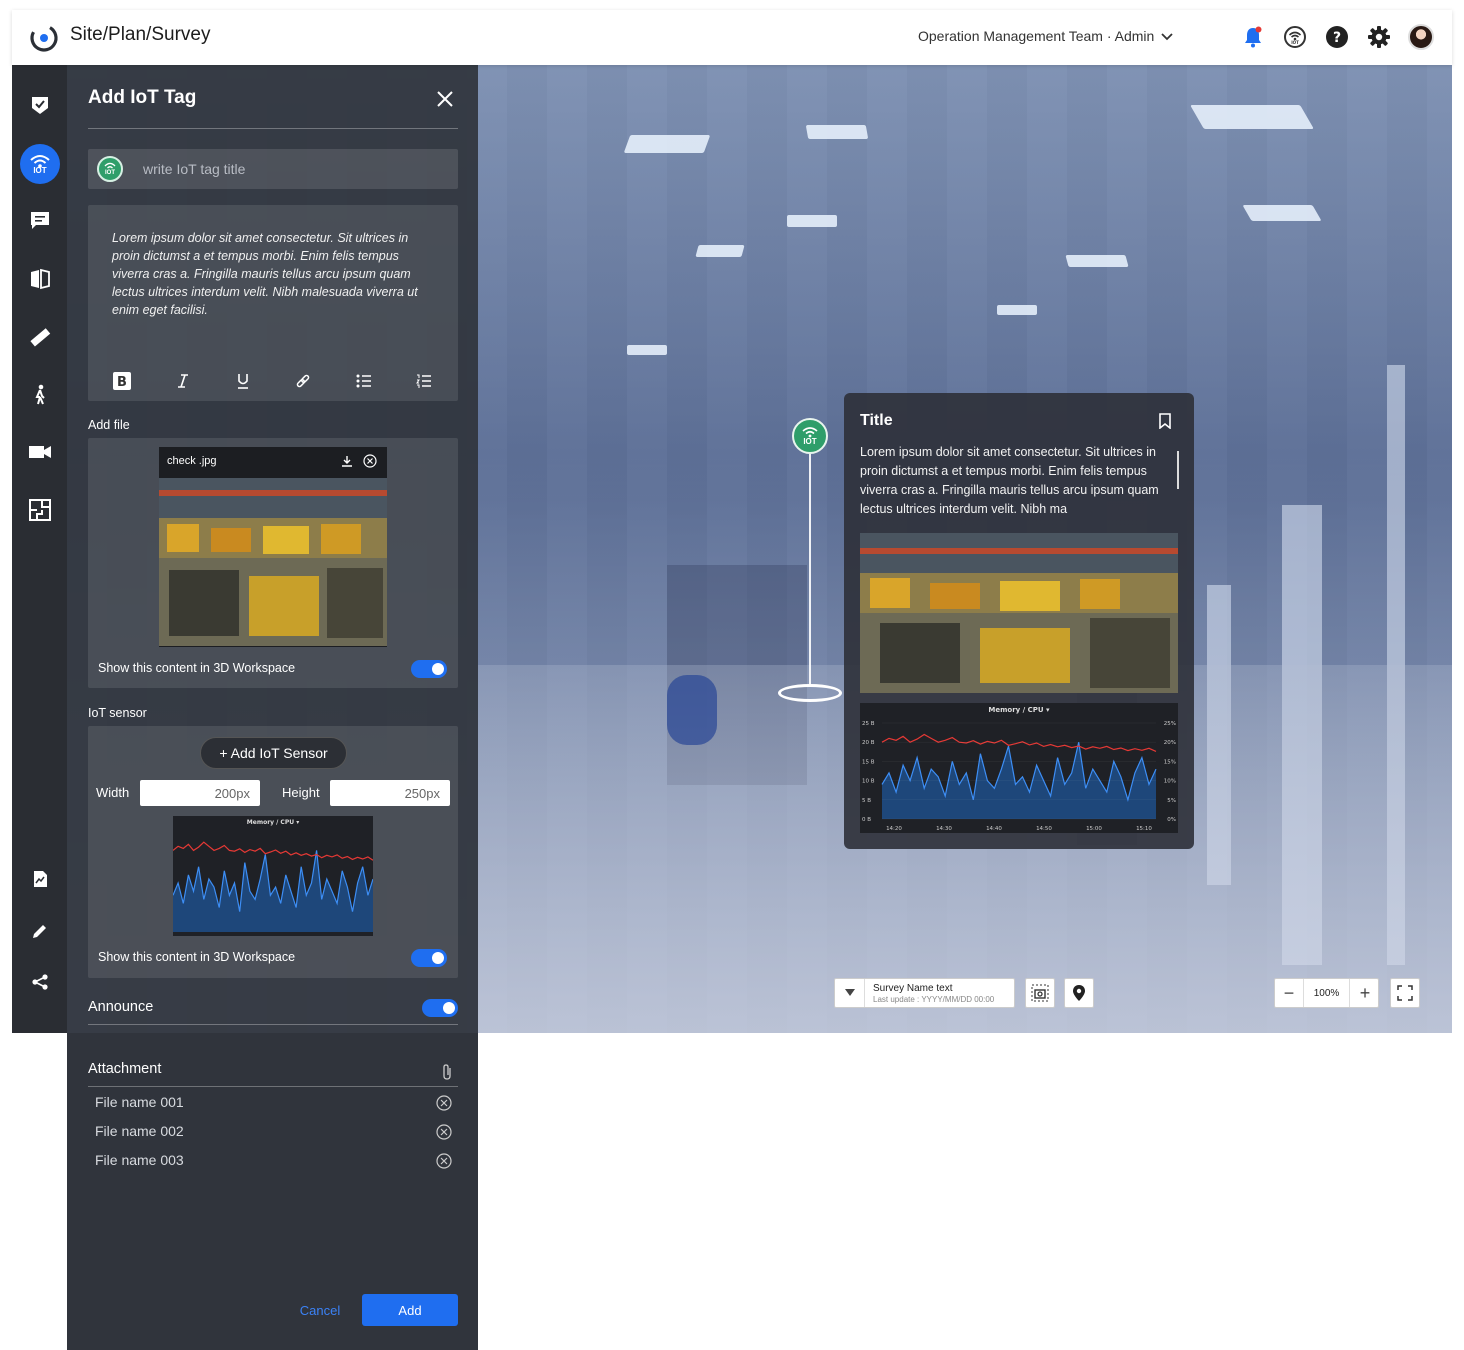 The height and width of the screenshot is (1350, 1464). Describe the element at coordinates (810, 693) in the screenshot. I see `tag-anchor-ring` at that location.